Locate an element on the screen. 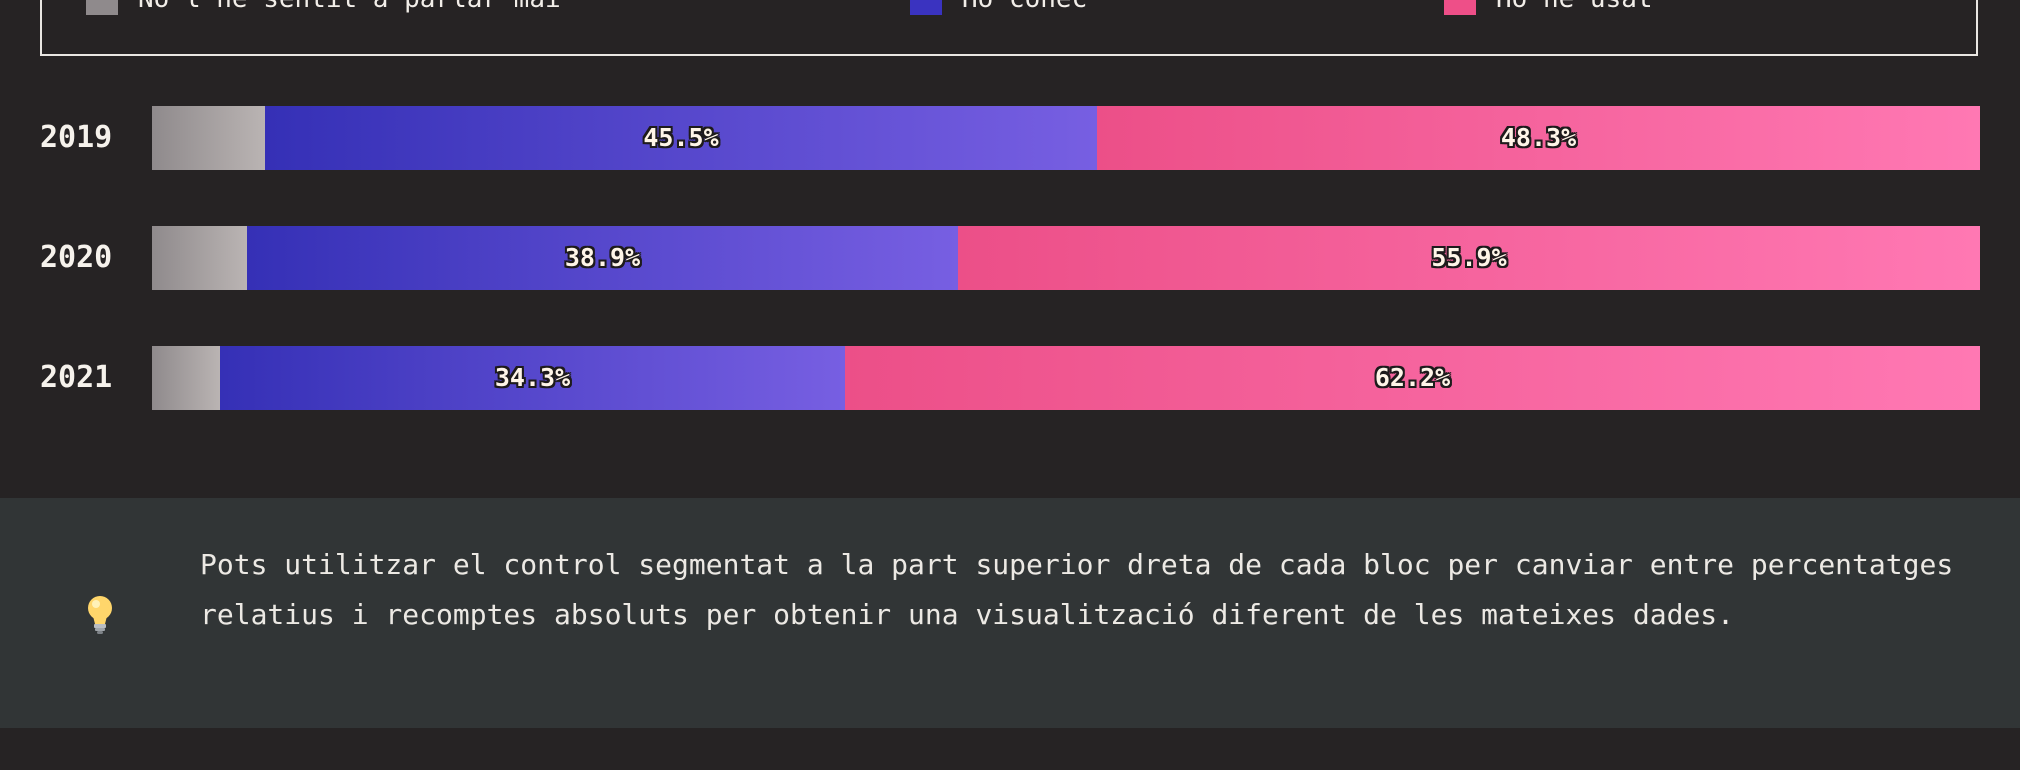 The width and height of the screenshot is (2020, 770). data-label: 55.9% is located at coordinates (1469, 257).